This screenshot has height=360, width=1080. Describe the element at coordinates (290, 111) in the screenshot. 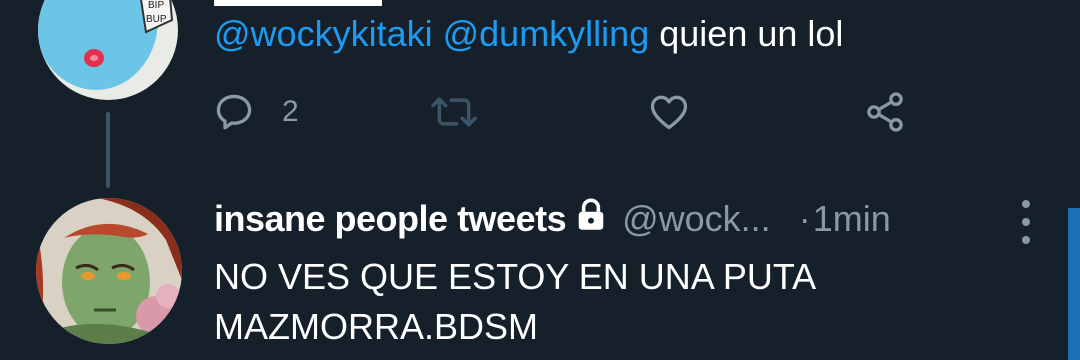

I see `reply-count: 2` at that location.